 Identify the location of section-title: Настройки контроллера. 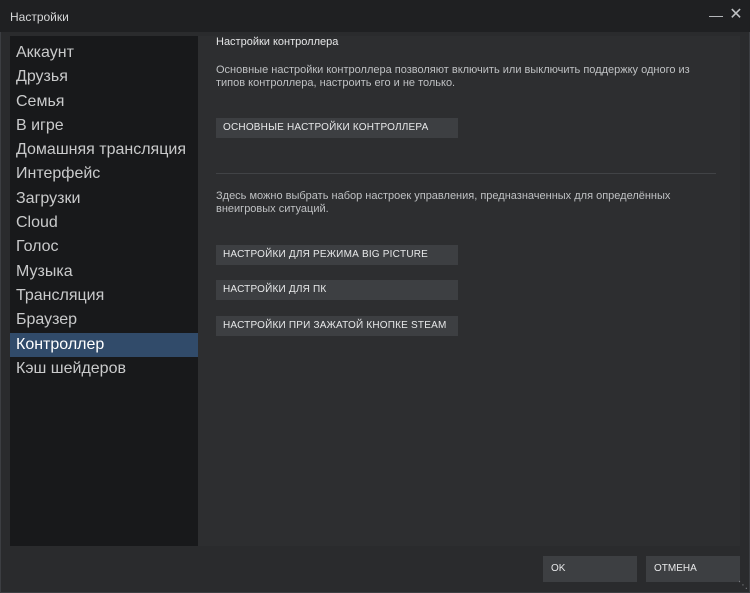
(277, 42).